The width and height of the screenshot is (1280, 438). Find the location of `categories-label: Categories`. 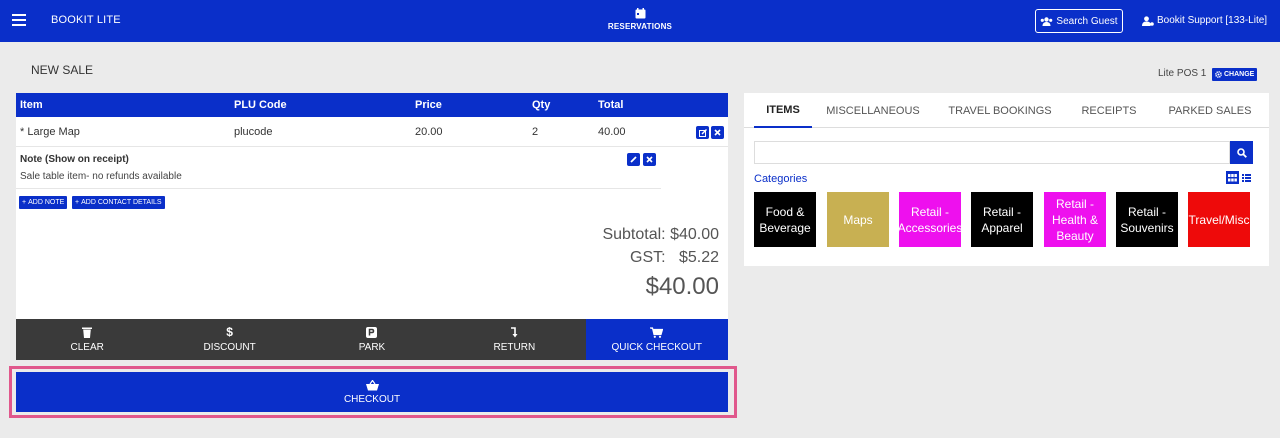

categories-label: Categories is located at coordinates (781, 179).